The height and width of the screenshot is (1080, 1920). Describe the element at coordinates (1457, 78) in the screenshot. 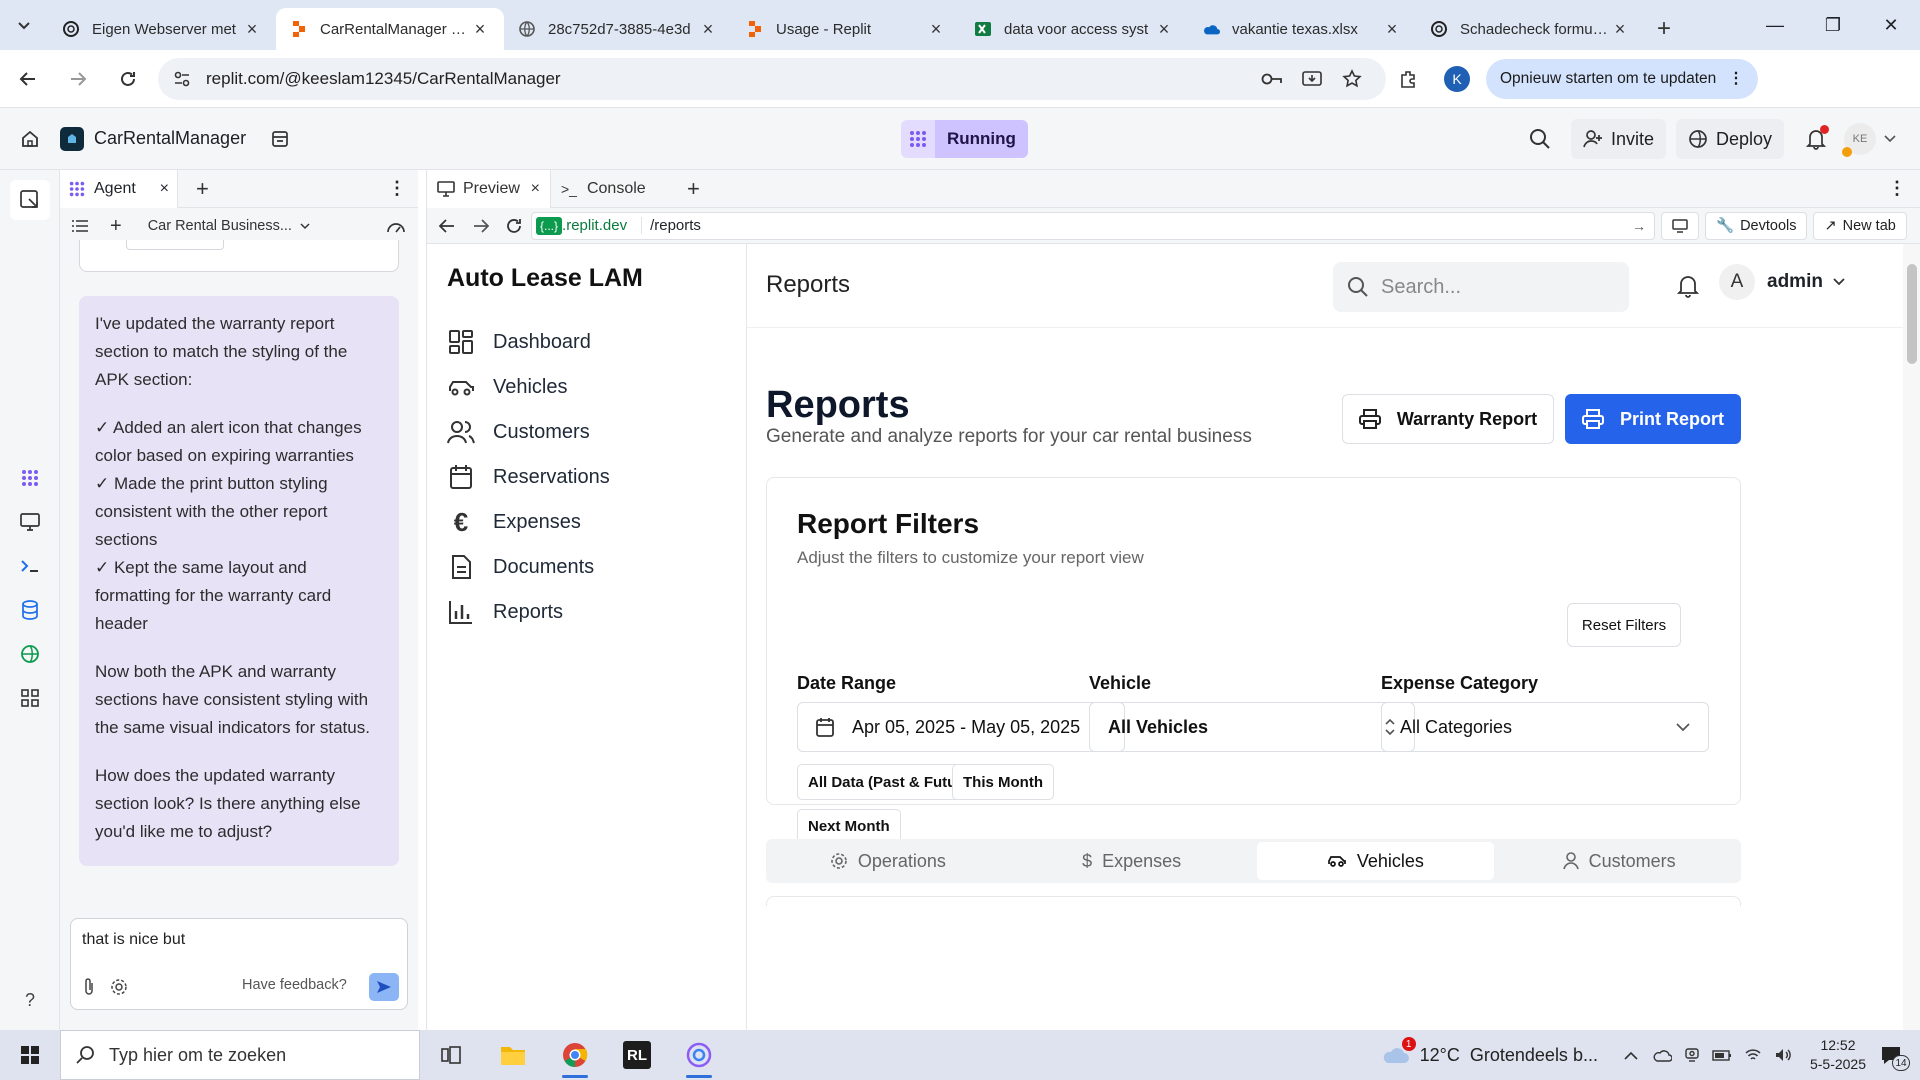

I see `profile-avatar: K` at that location.